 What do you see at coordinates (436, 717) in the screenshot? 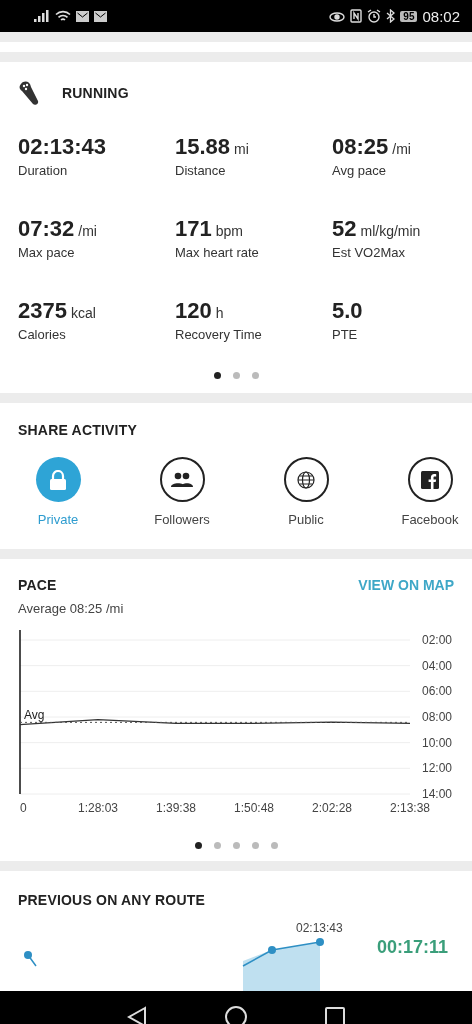
I see `y-tick-label: 08:00` at bounding box center [436, 717].